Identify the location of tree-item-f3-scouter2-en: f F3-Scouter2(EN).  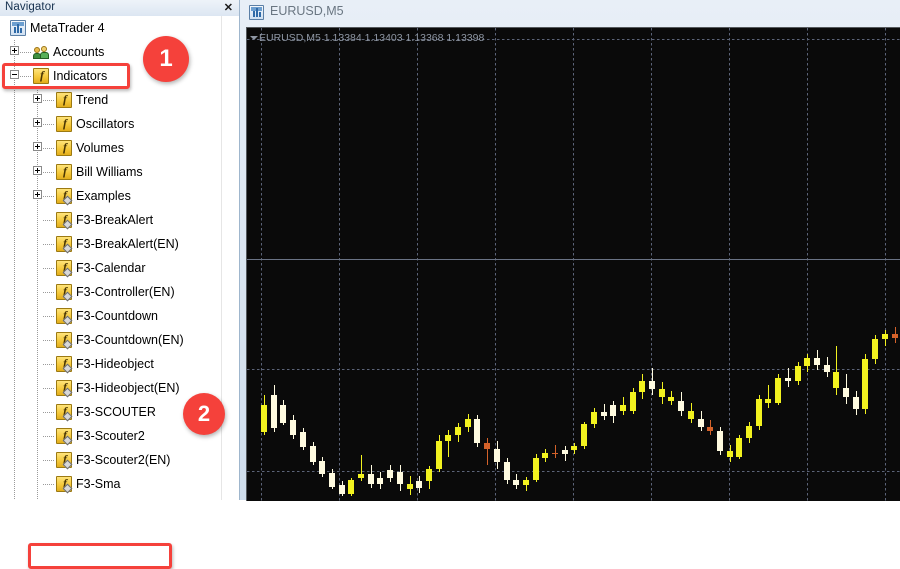
(111, 460).